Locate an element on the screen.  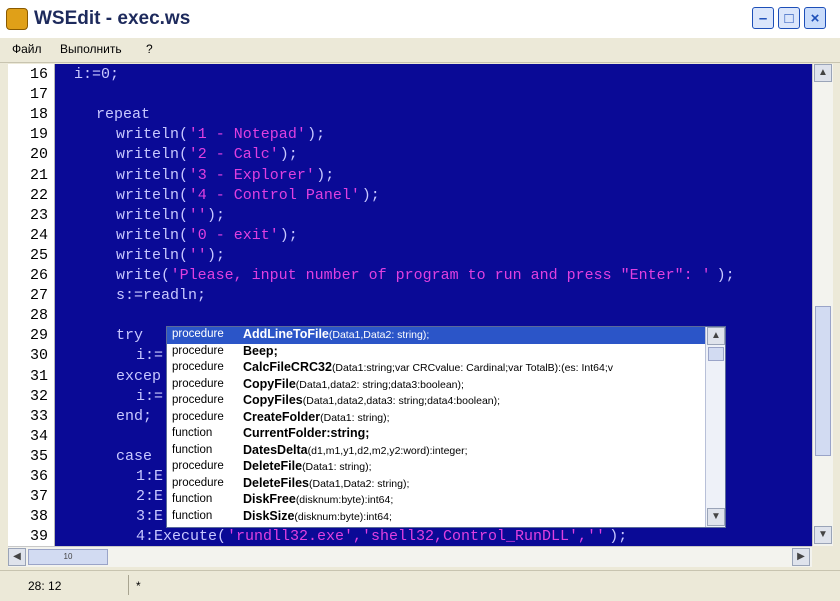
popup-scroll-thumb is located at coordinates (716, 354).